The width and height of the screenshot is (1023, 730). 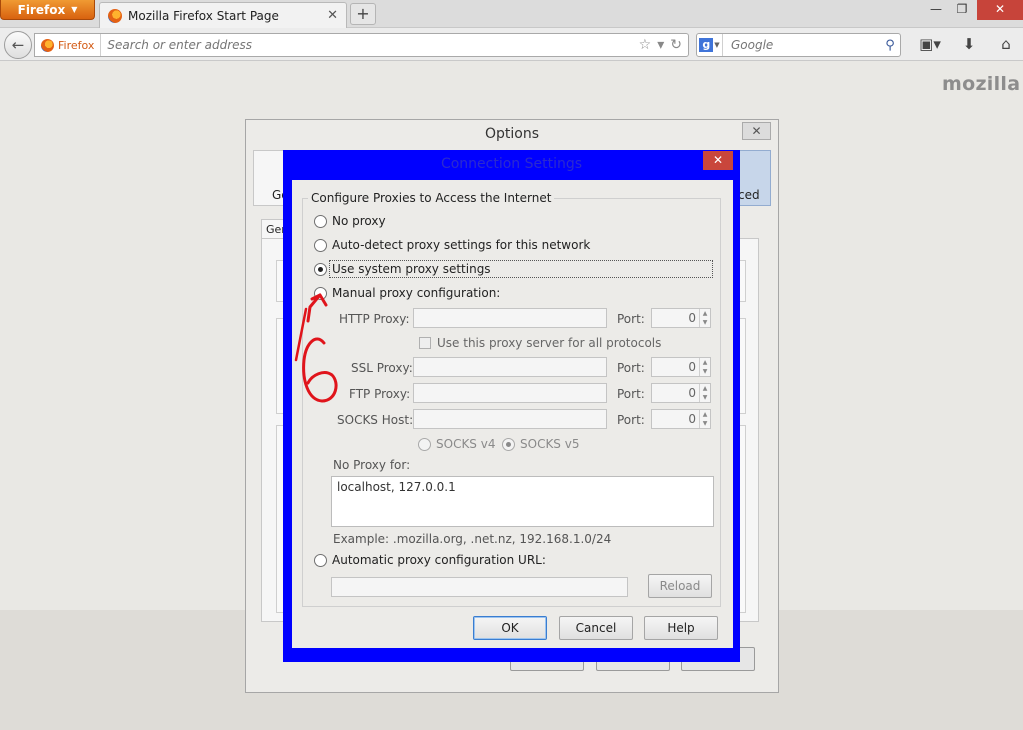 I want to click on share-proxy-label: Use this proxy server for all protocols, so click(x=549, y=343).